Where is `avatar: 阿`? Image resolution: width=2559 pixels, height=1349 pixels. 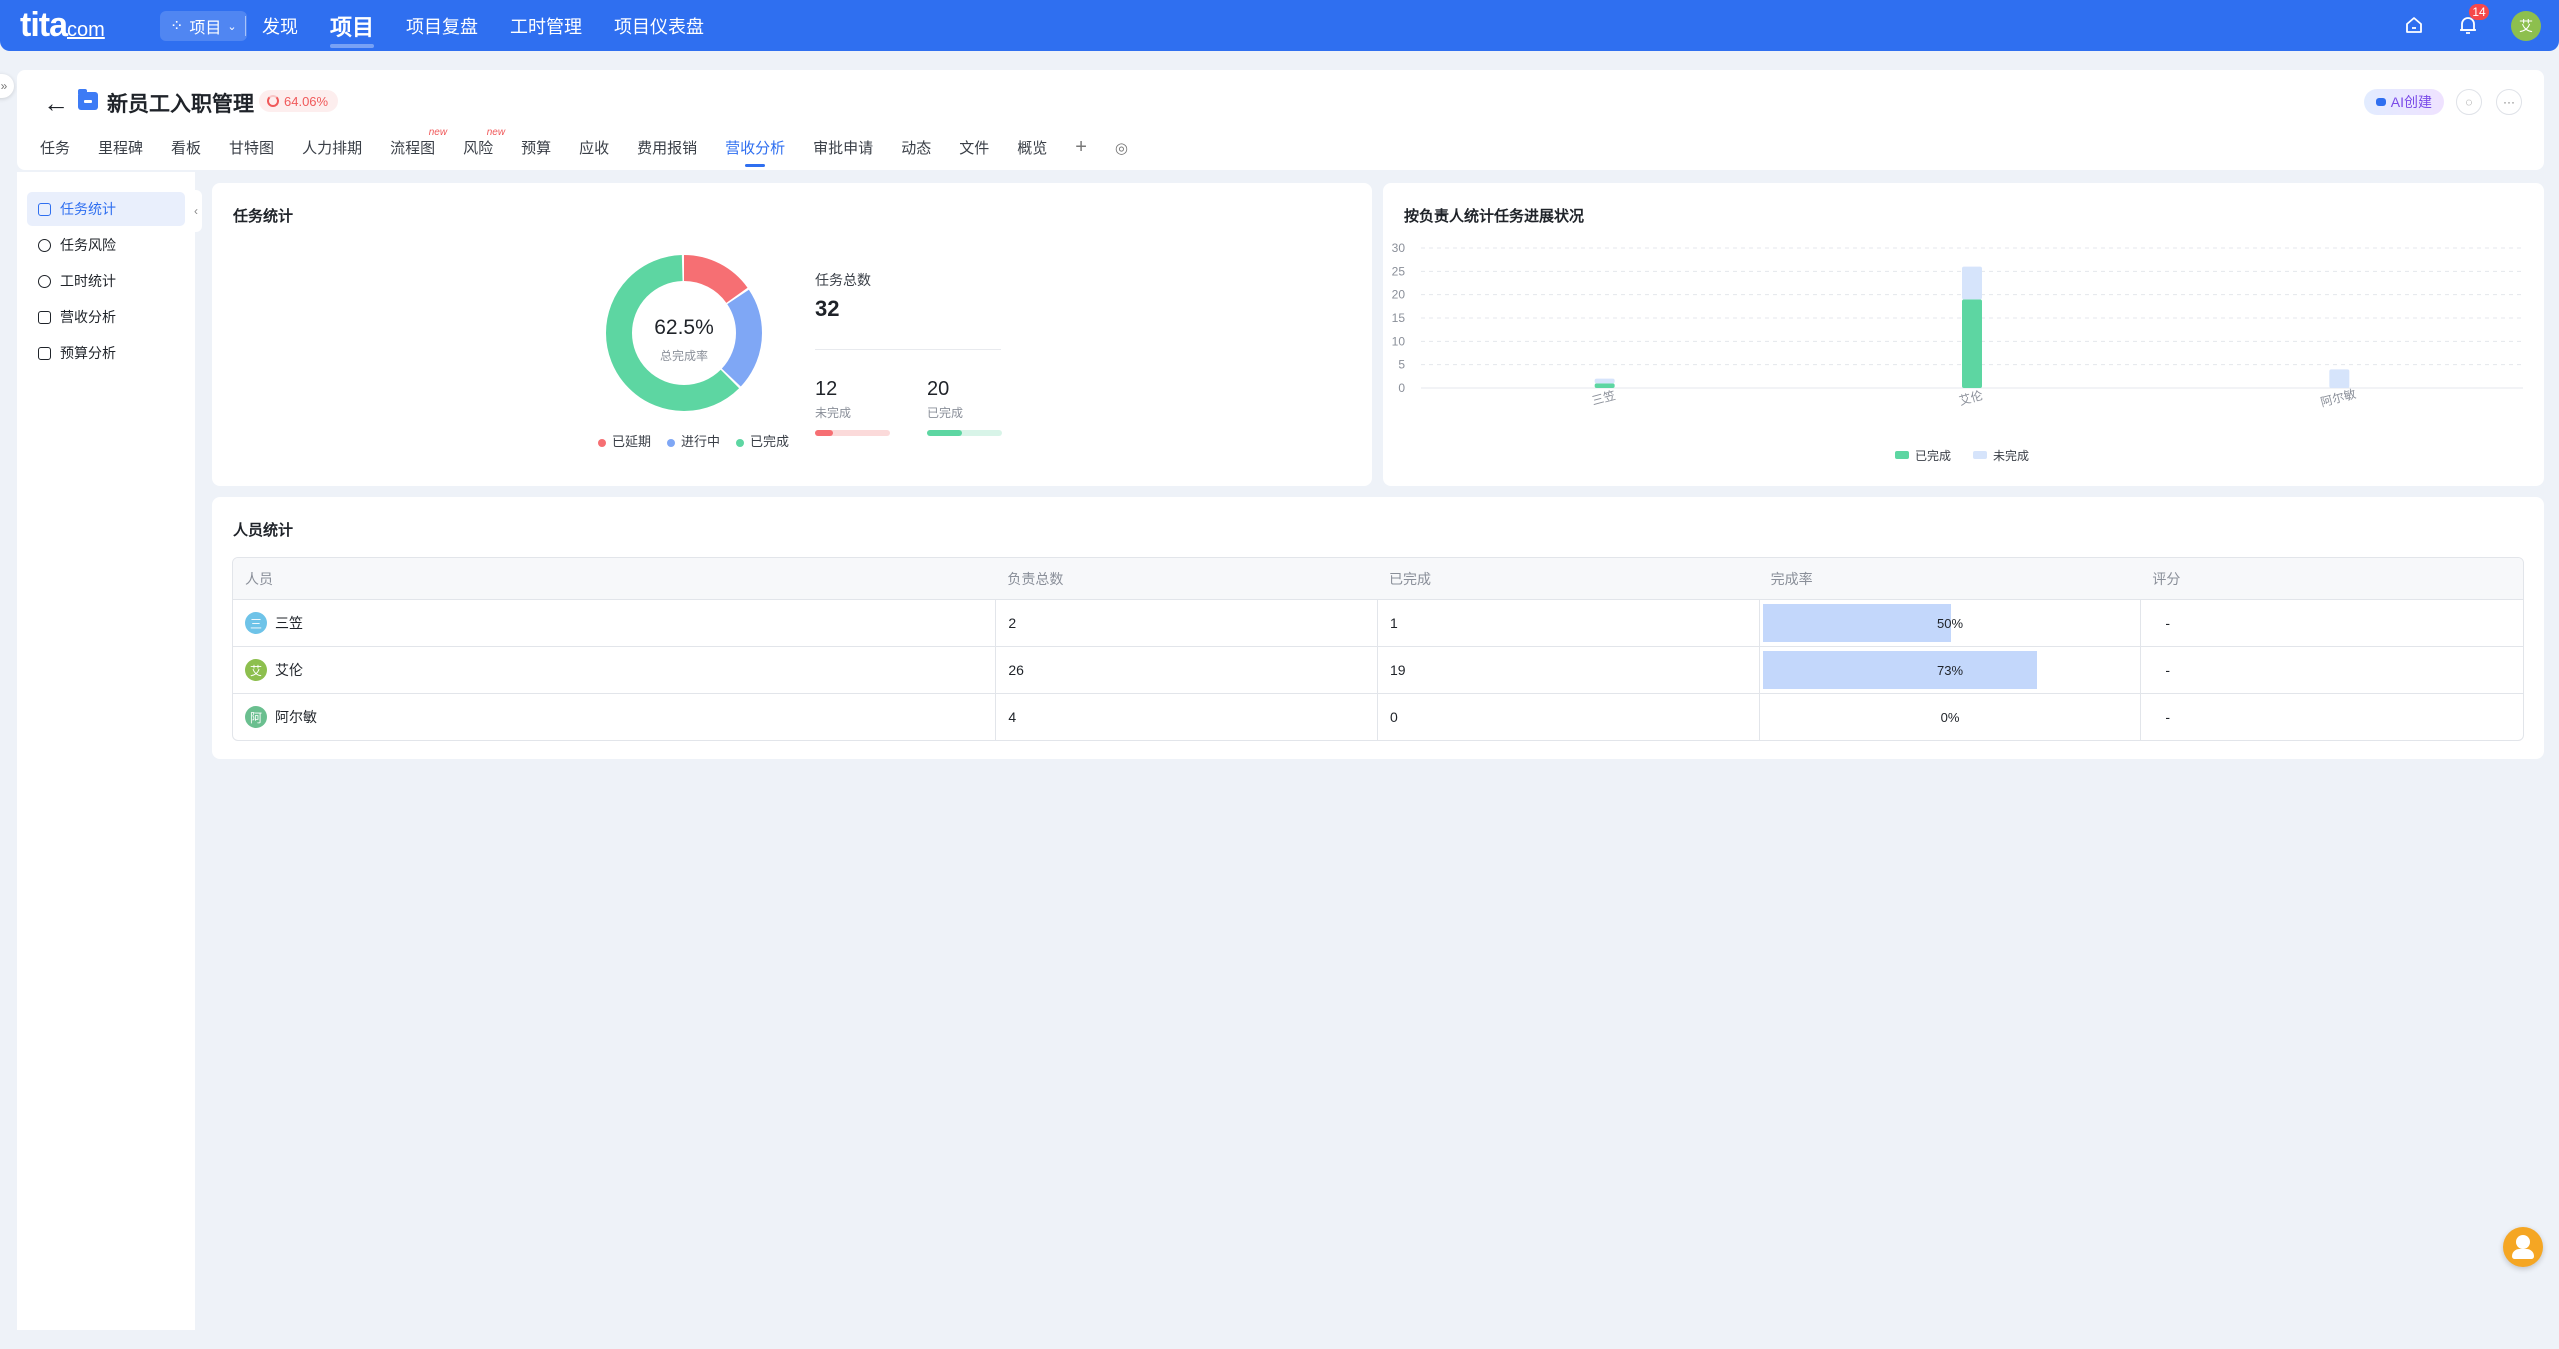 avatar: 阿 is located at coordinates (256, 717).